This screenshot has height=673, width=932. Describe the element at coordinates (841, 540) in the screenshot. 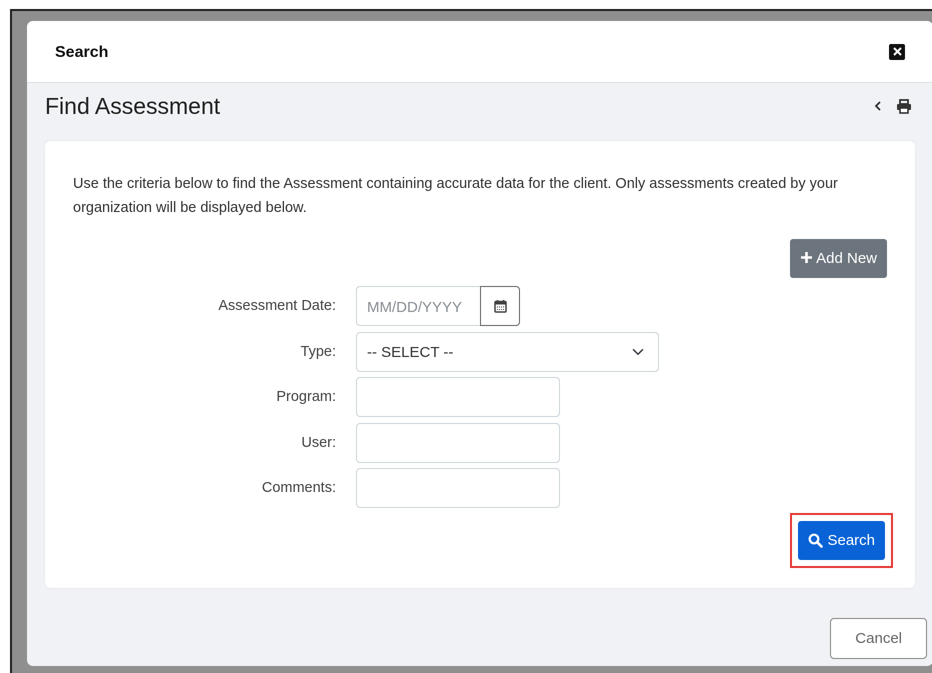

I see `search-button: Search` at that location.